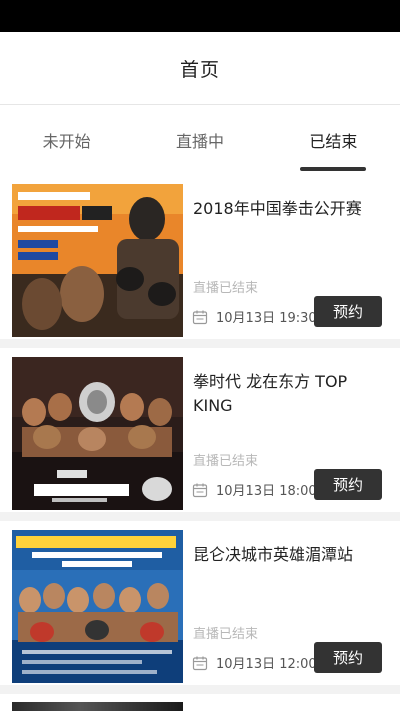  Describe the element at coordinates (266, 491) in the screenshot. I see `event-time: 10月13日 18:00` at that location.